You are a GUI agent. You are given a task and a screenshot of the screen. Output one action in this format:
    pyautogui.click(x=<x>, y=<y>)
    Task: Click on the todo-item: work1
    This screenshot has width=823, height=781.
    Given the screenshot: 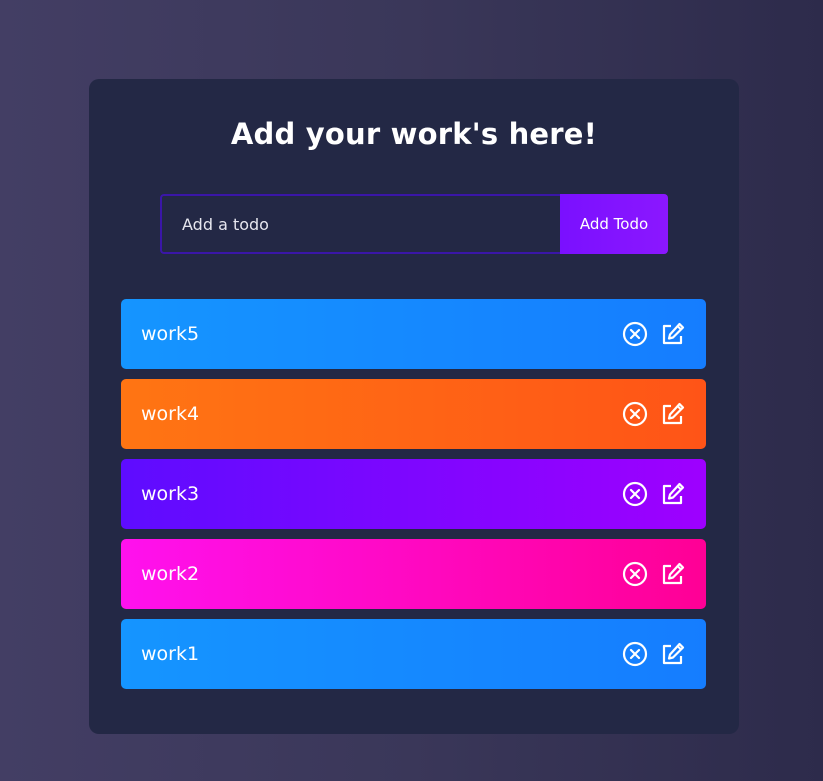 What is the action you would take?
    pyautogui.click(x=413, y=654)
    